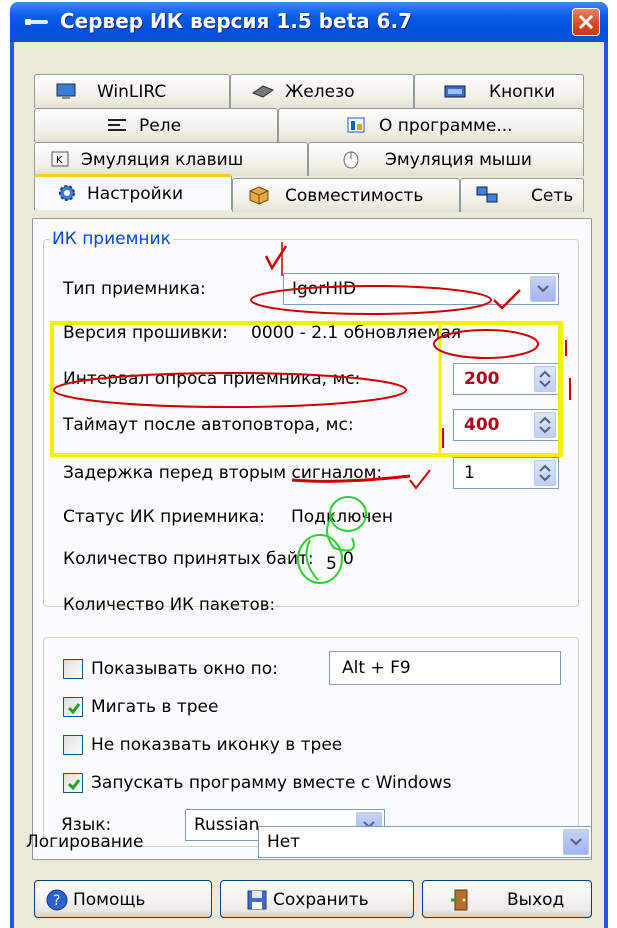 This screenshot has width=617, height=928. I want to click on tab-mouse-emulation: Эмуляция мыши, so click(446, 159).